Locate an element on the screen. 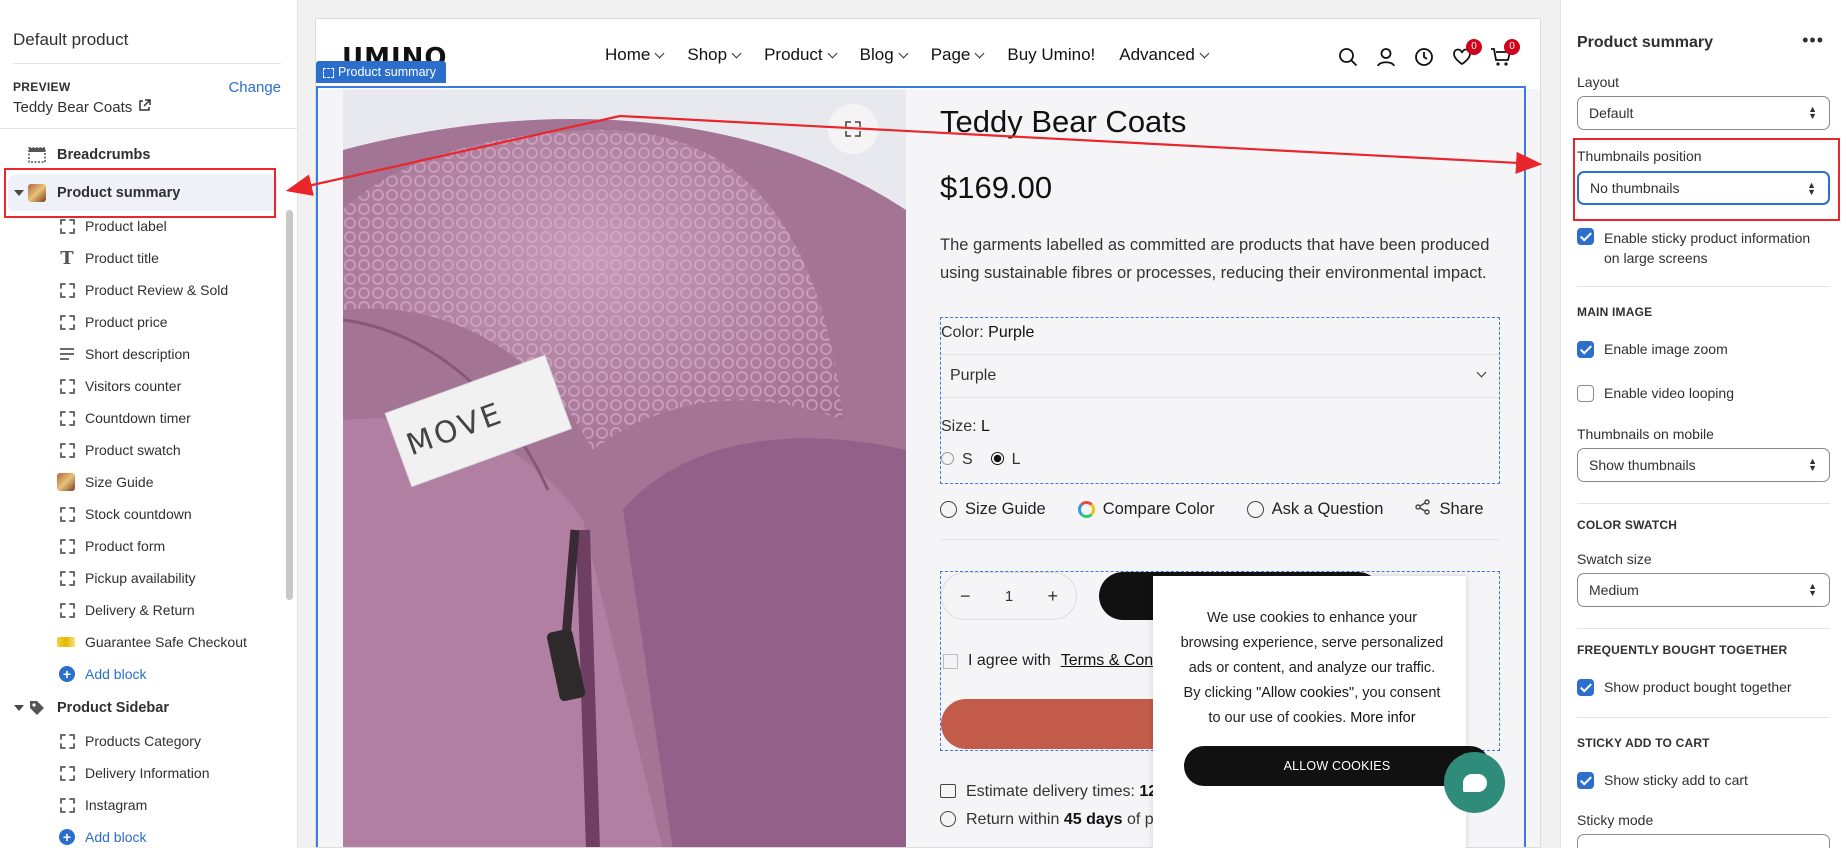 The image size is (1846, 848). nav-advanced: Advanced is located at coordinates (1164, 55).